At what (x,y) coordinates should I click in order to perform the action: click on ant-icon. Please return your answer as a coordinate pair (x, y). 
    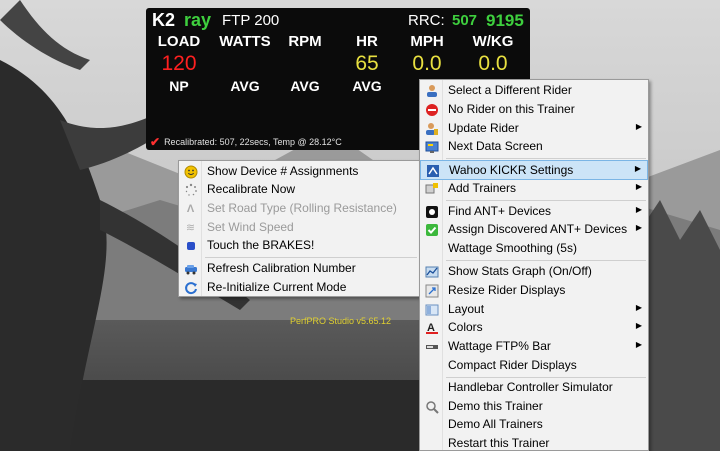
    Looking at the image, I should click on (431, 211).